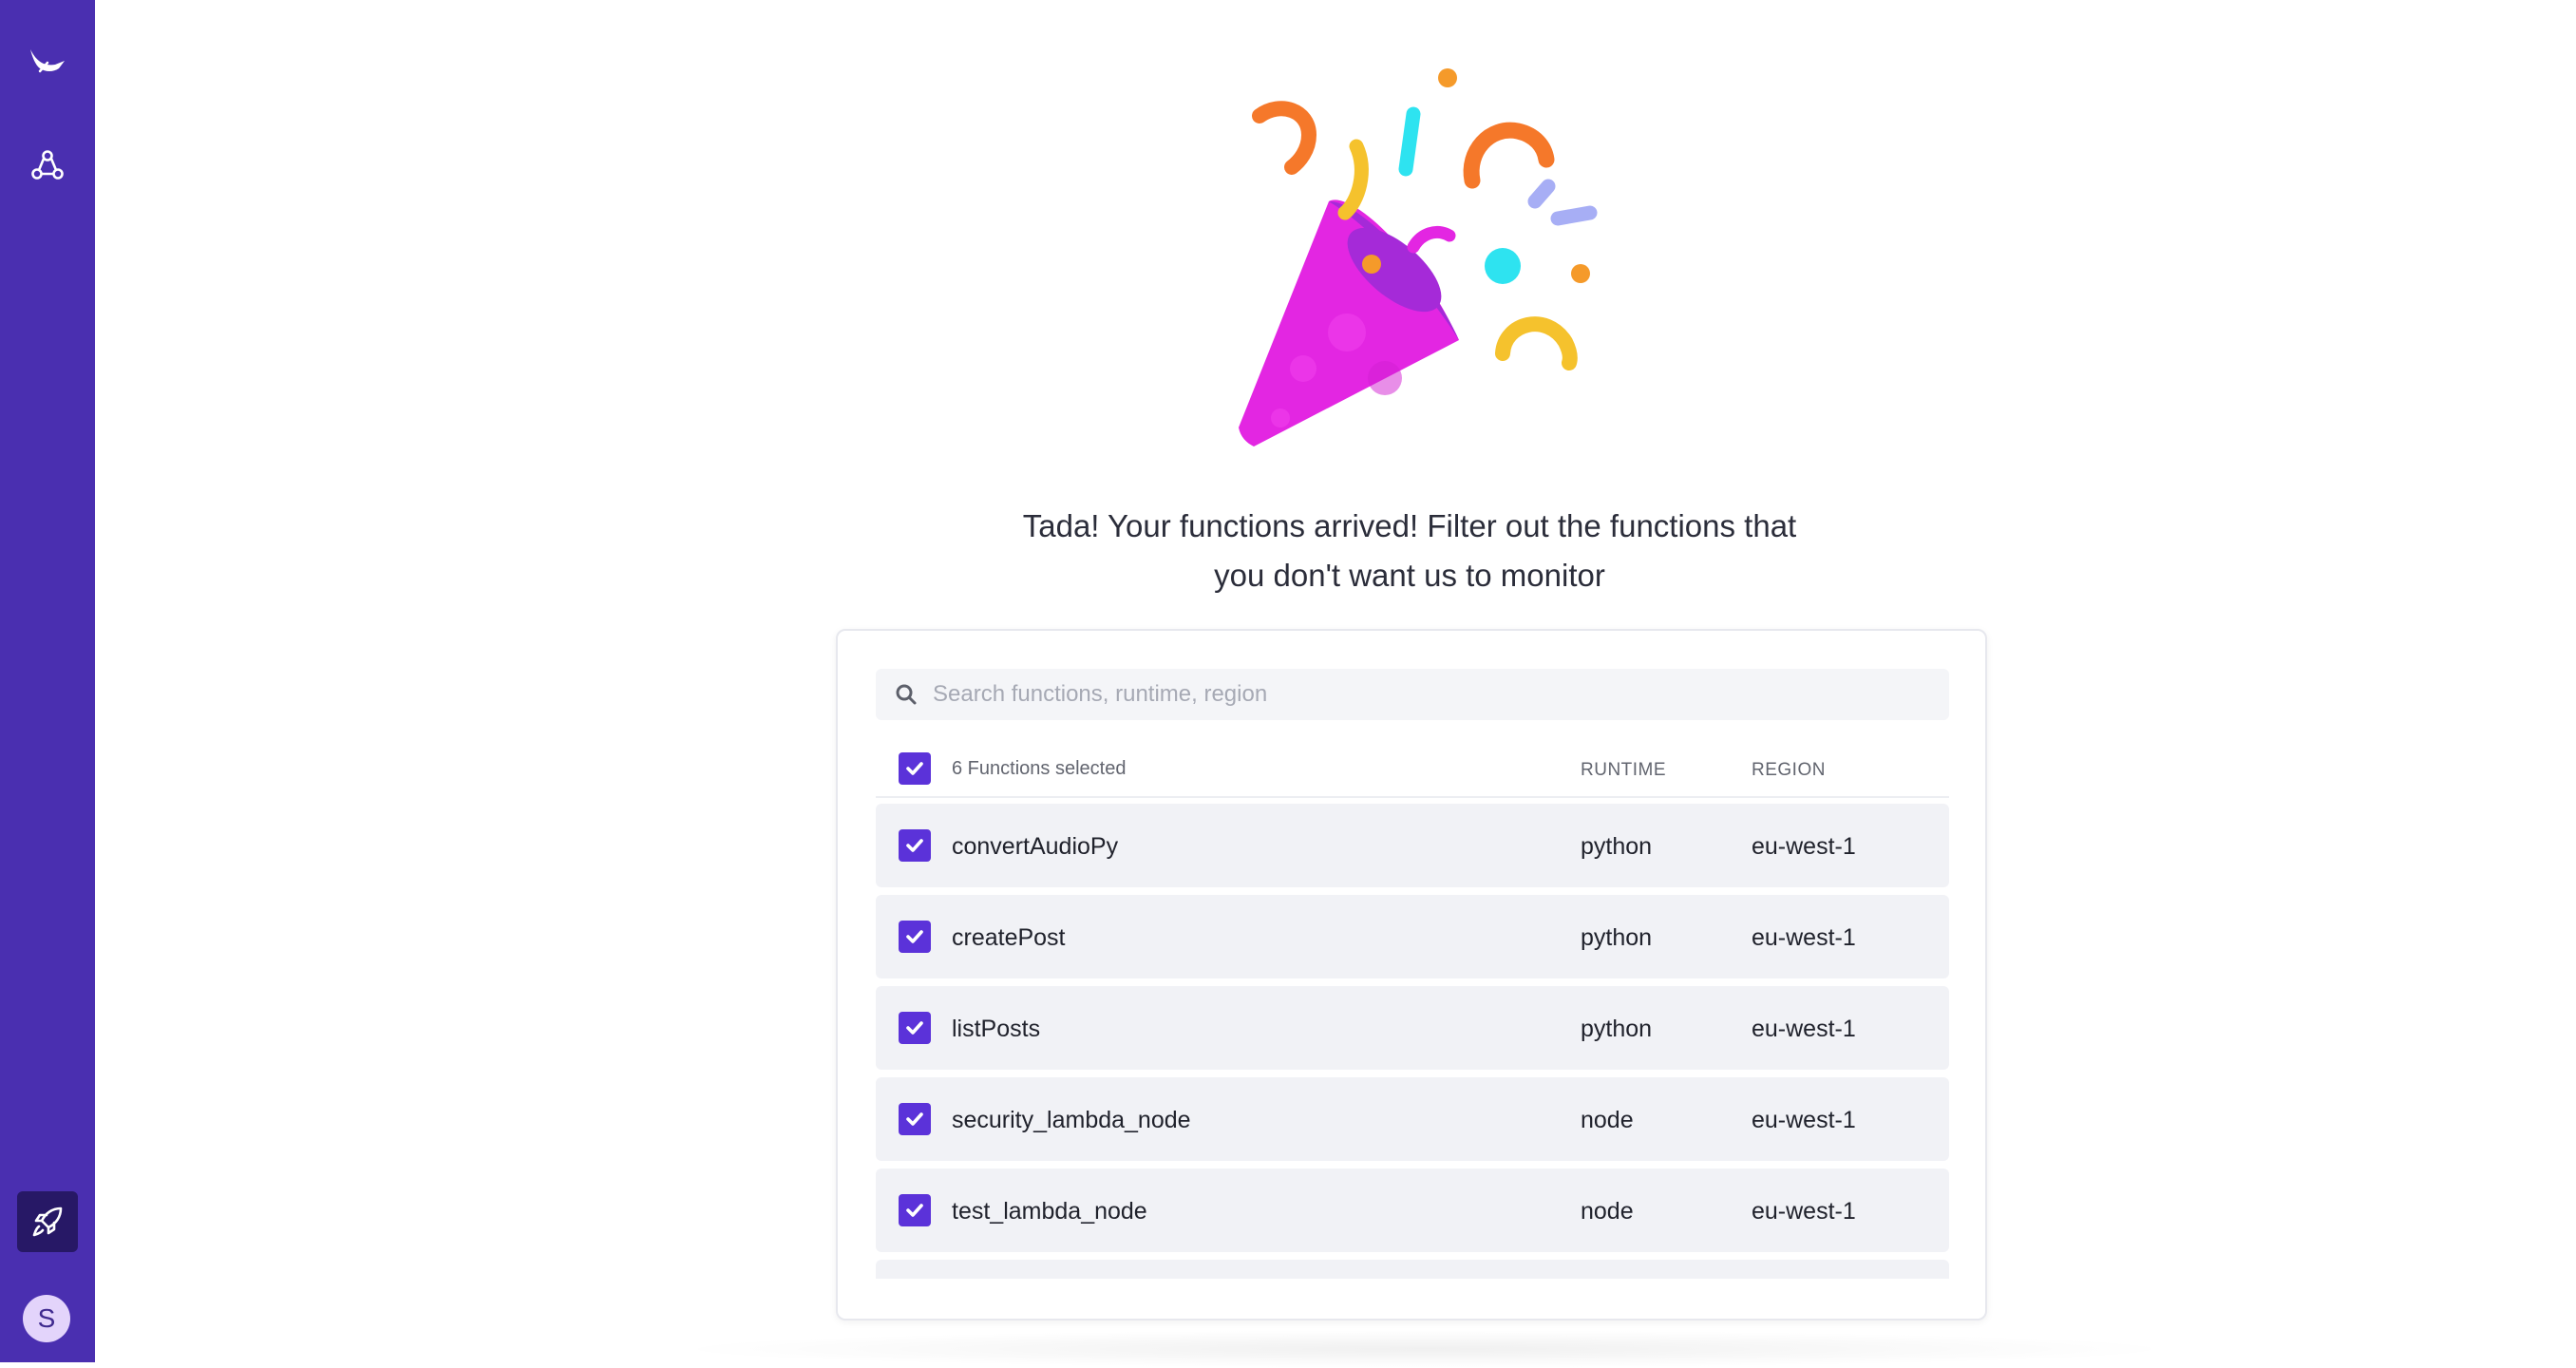 The width and height of the screenshot is (2576, 1368). What do you see at coordinates (47, 1221) in the screenshot?
I see `rocket-icon` at bounding box center [47, 1221].